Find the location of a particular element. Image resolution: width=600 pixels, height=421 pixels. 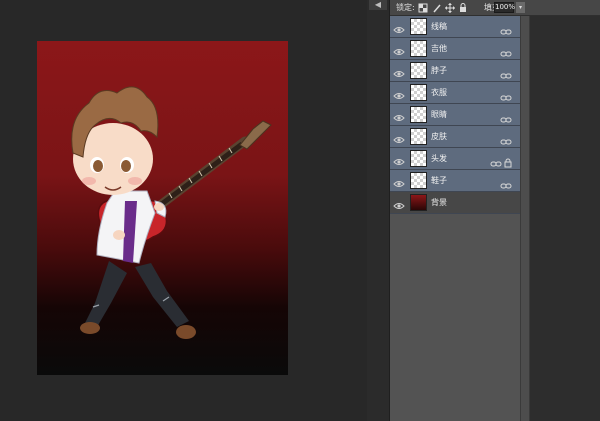

layer-row: 背景 is located at coordinates (455, 203).